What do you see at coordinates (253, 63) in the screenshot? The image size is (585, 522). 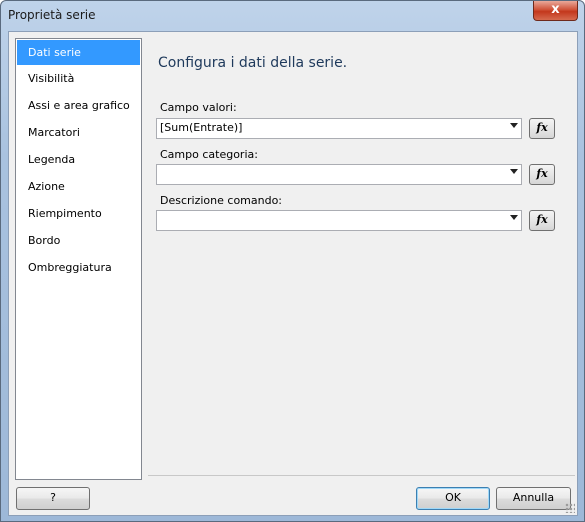 I see `page-title: Configura i dati della serie.` at bounding box center [253, 63].